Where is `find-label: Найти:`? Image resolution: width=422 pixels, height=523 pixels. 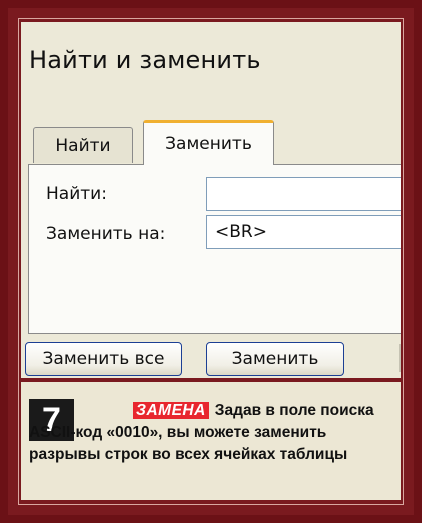 find-label: Найти: is located at coordinates (76, 194).